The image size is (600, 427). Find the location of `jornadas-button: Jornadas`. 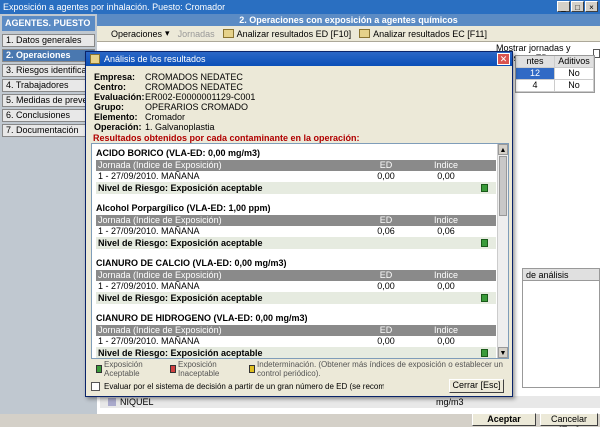

jornadas-button: Jornadas is located at coordinates (196, 34).